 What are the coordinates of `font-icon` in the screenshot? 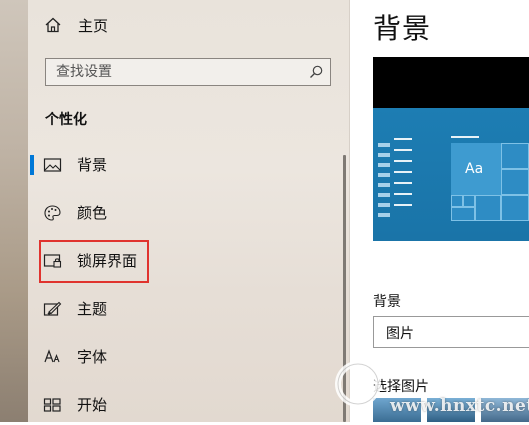 It's located at (52, 357).